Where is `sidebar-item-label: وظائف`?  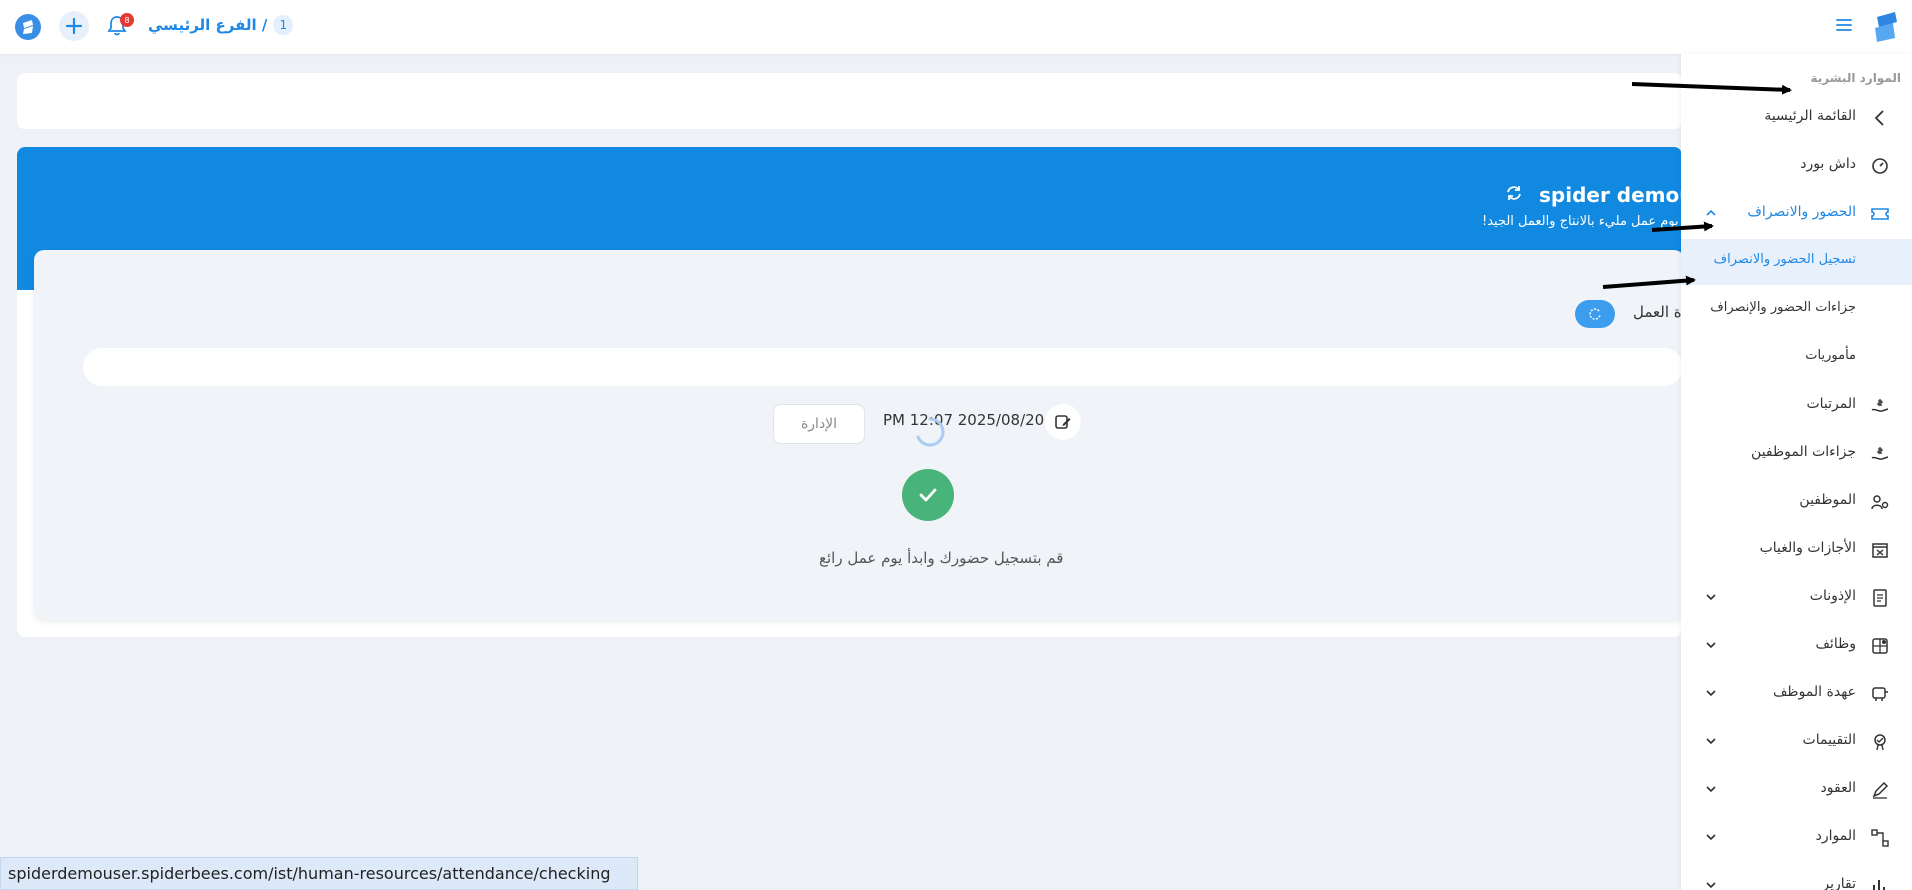
sidebar-item-label: وظائف is located at coordinates (1835, 644).